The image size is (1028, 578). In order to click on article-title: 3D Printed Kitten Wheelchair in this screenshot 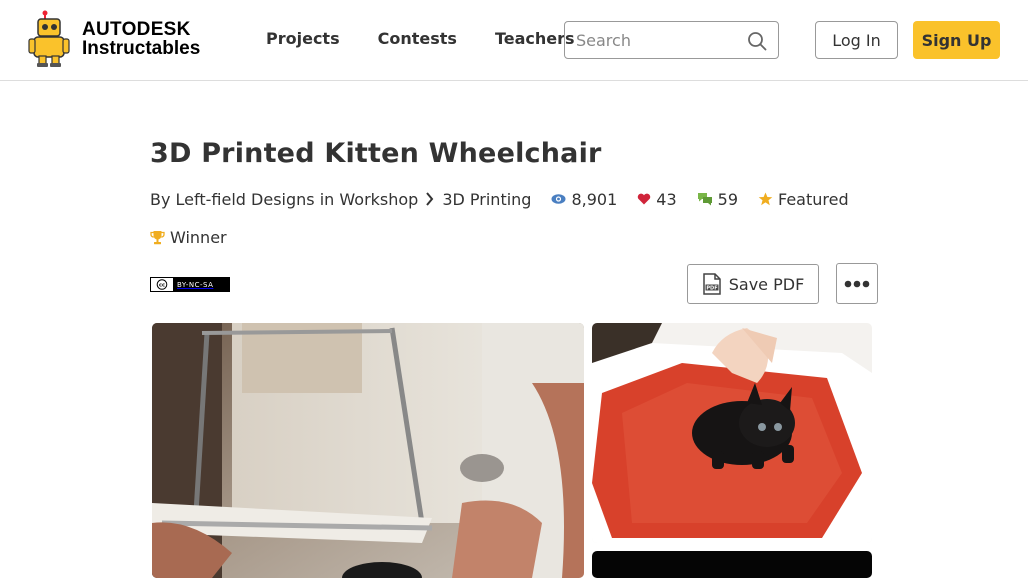, I will do `click(376, 153)`.